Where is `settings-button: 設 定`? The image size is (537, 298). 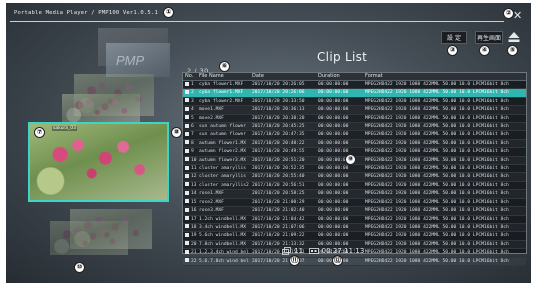
settings-button: 設 定 is located at coordinates (454, 37).